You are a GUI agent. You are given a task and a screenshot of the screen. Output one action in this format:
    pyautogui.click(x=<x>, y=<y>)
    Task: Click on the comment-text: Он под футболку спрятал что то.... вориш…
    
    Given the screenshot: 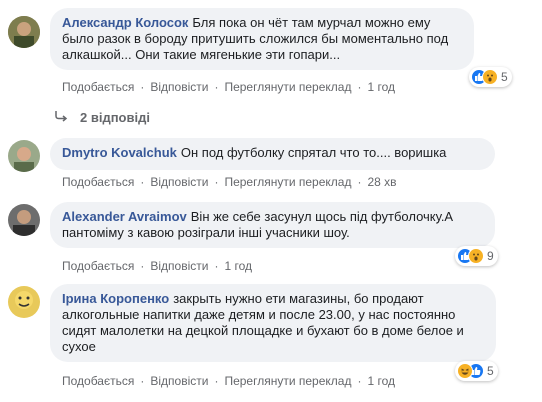 What is the action you would take?
    pyautogui.click(x=313, y=152)
    